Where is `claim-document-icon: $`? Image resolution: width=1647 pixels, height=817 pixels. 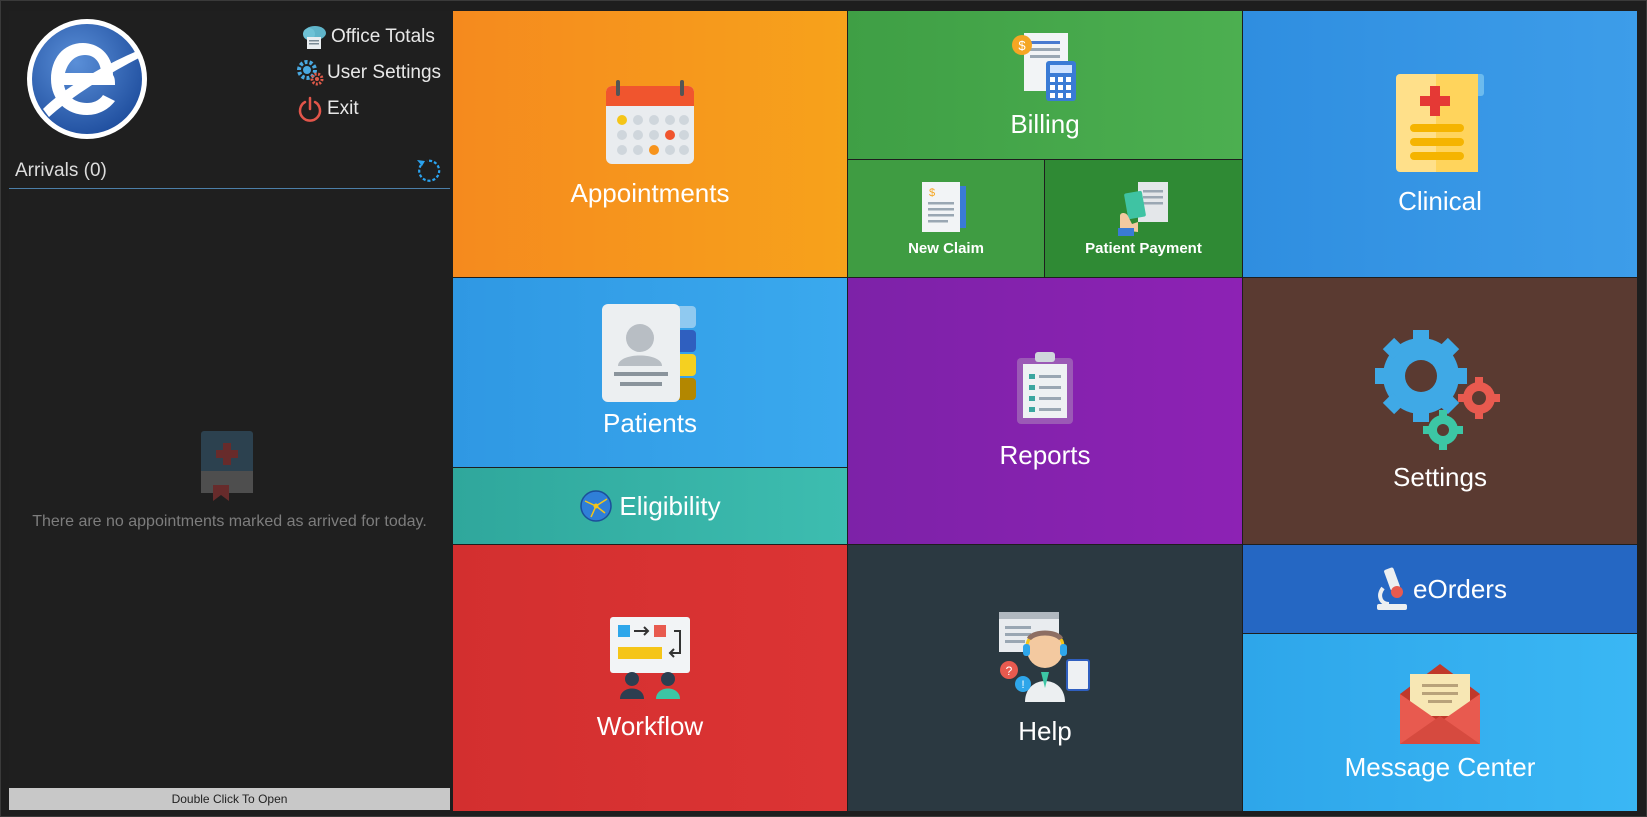
claim-document-icon: $ is located at coordinates (944, 207).